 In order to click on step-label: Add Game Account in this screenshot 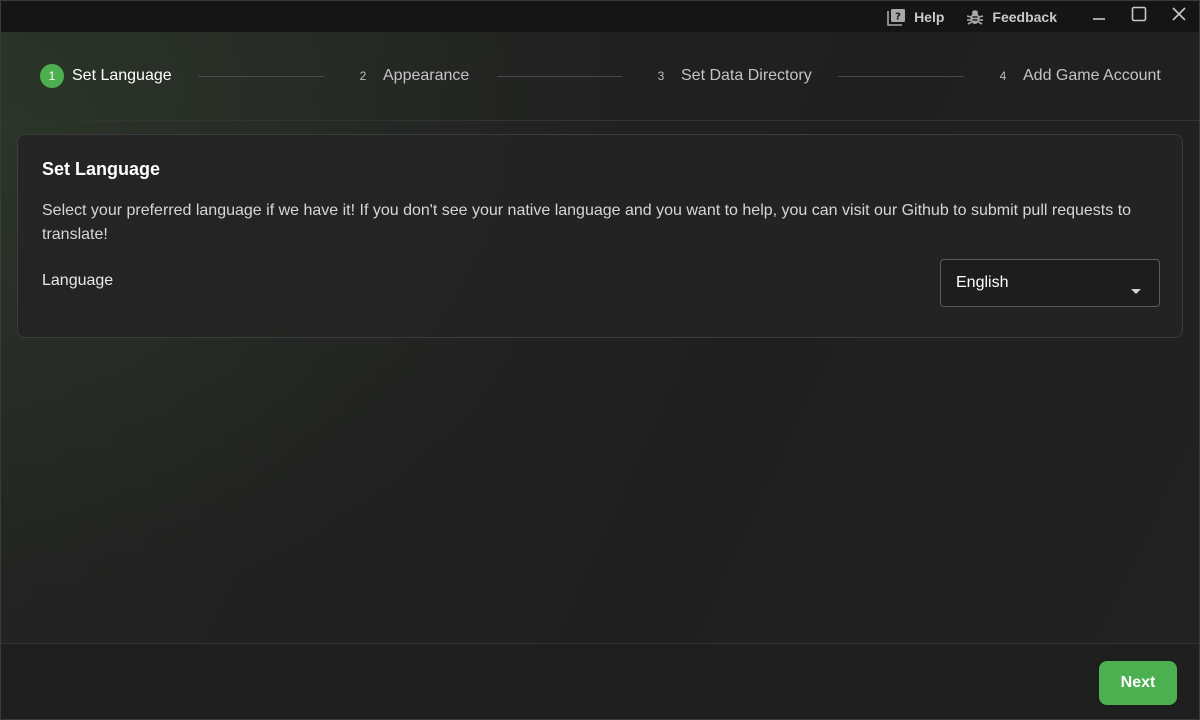, I will do `click(1092, 75)`.